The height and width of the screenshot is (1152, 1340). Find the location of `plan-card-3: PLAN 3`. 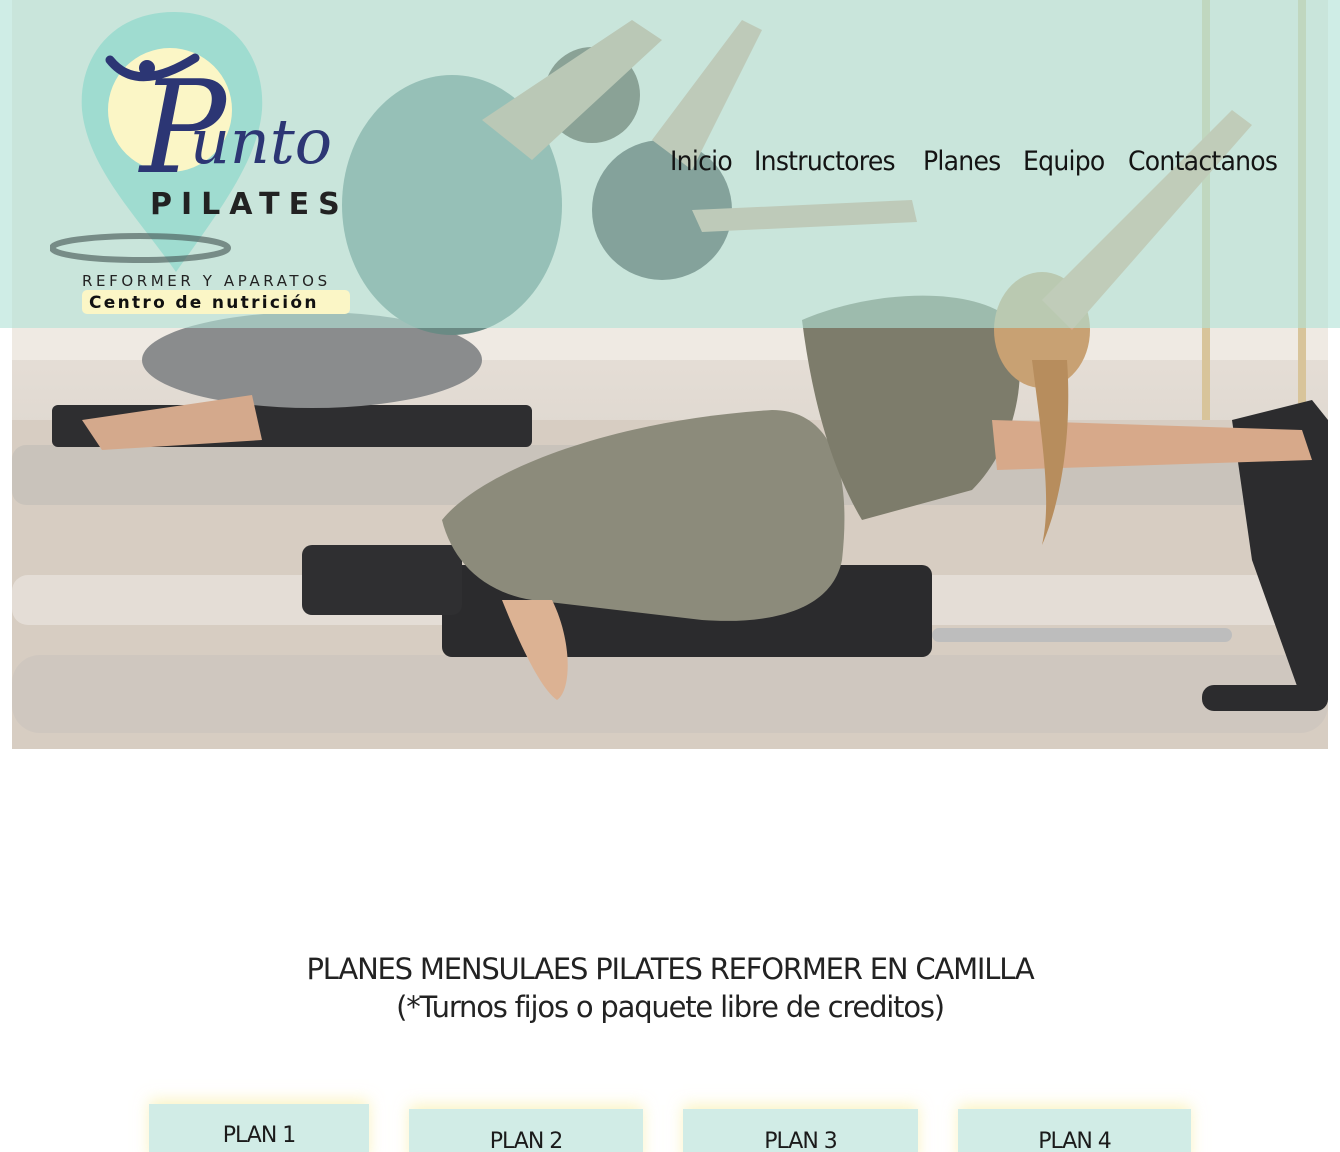

plan-card-3: PLAN 3 is located at coordinates (800, 1130).